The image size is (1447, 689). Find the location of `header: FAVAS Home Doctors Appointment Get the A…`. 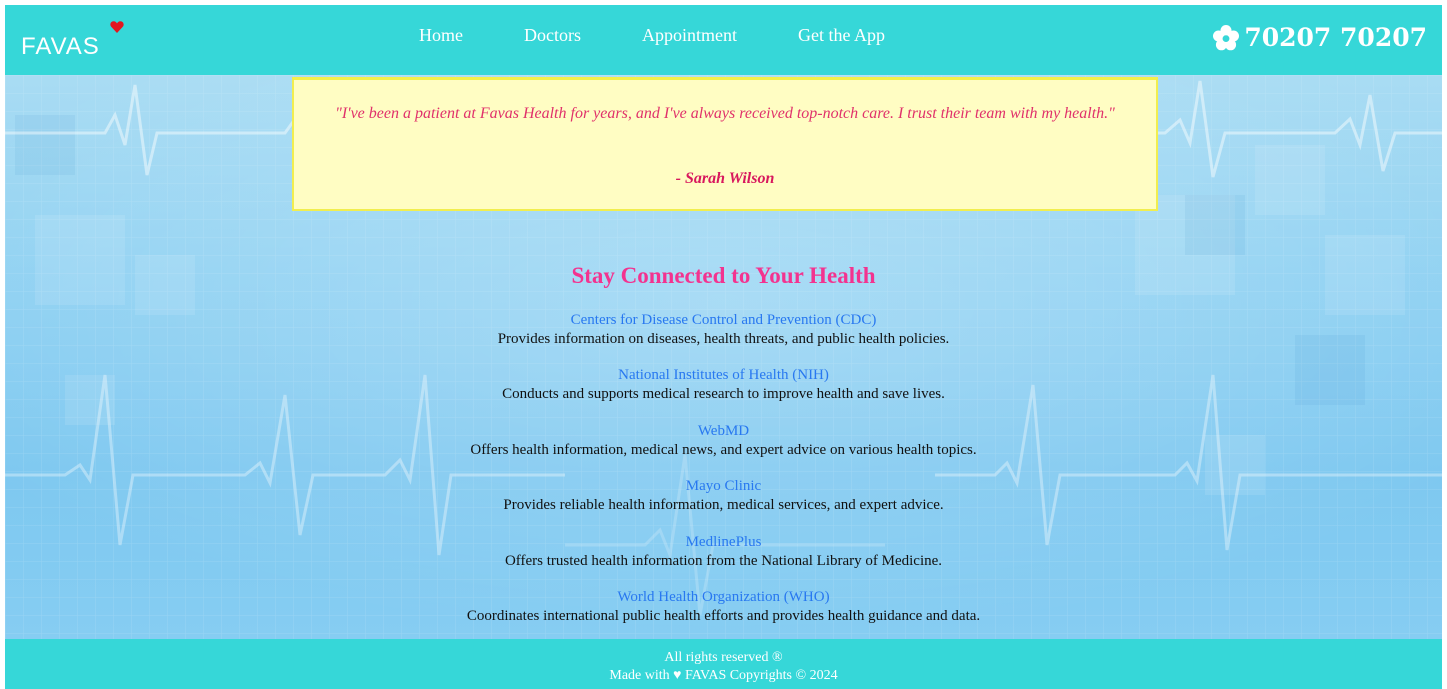

header: FAVAS Home Doctors Appointment Get the A… is located at coordinates (723, 40).